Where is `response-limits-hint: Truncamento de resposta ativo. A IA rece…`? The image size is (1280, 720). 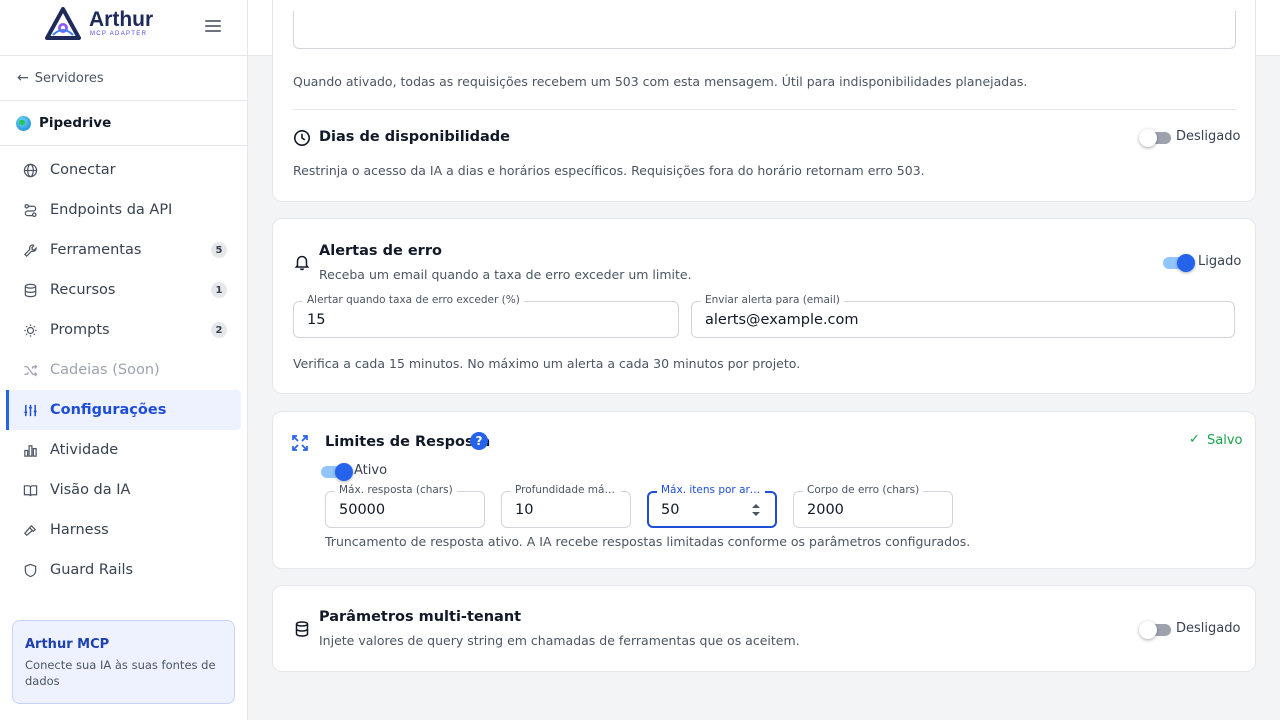 response-limits-hint: Truncamento de resposta ativo. A IA rece… is located at coordinates (648, 541).